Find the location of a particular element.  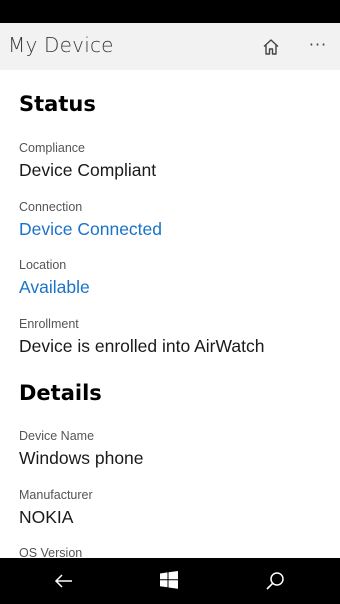

location-link: Available is located at coordinates (54, 287).